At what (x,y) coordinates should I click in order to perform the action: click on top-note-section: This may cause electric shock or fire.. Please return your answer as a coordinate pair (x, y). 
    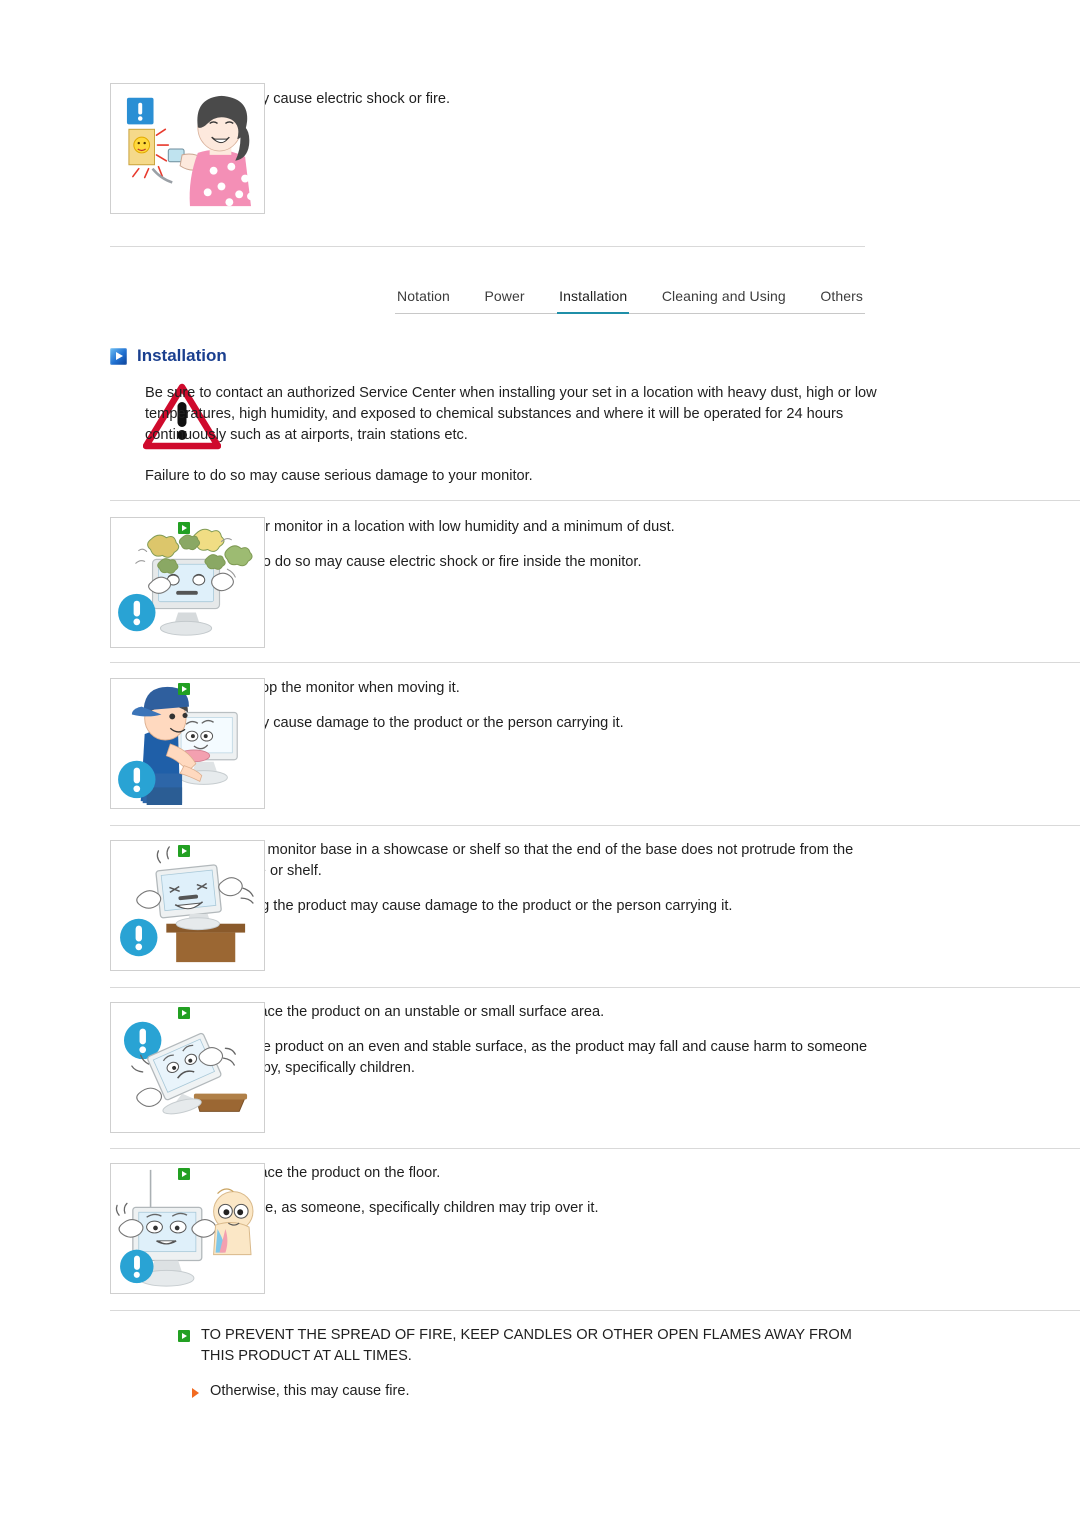
    Looking at the image, I should click on (540, 107).